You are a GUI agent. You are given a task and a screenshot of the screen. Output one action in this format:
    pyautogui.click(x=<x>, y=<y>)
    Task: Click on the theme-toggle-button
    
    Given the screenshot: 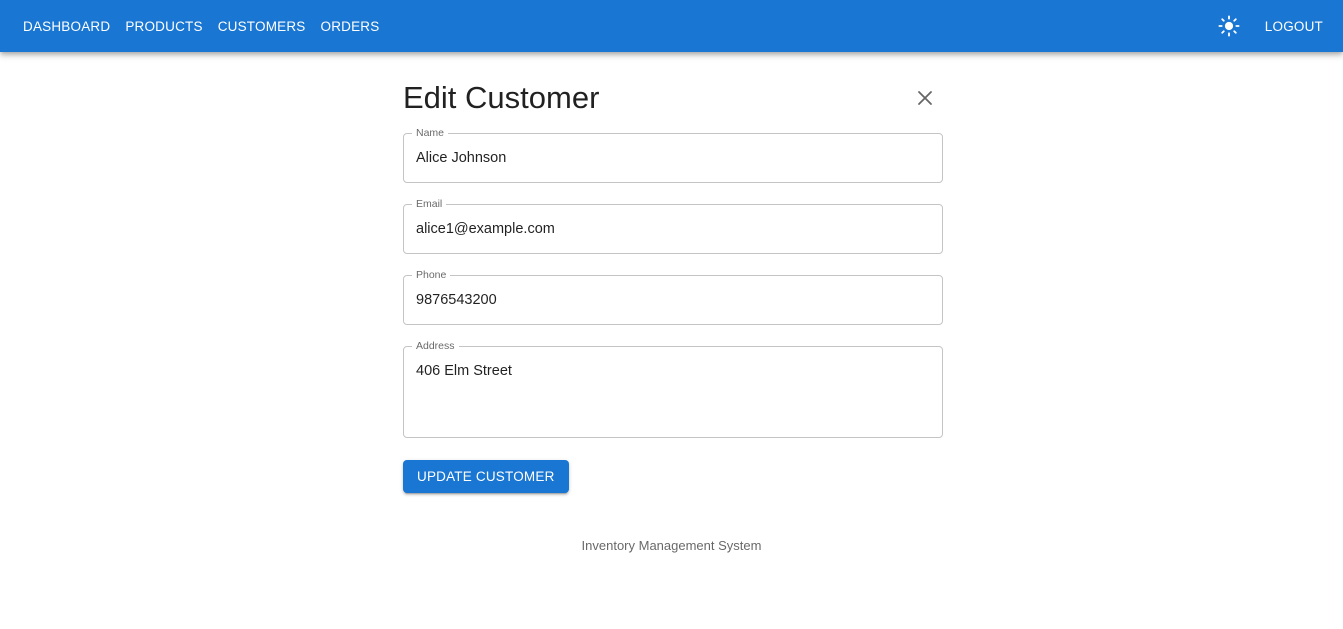 What is the action you would take?
    pyautogui.click(x=1229, y=26)
    